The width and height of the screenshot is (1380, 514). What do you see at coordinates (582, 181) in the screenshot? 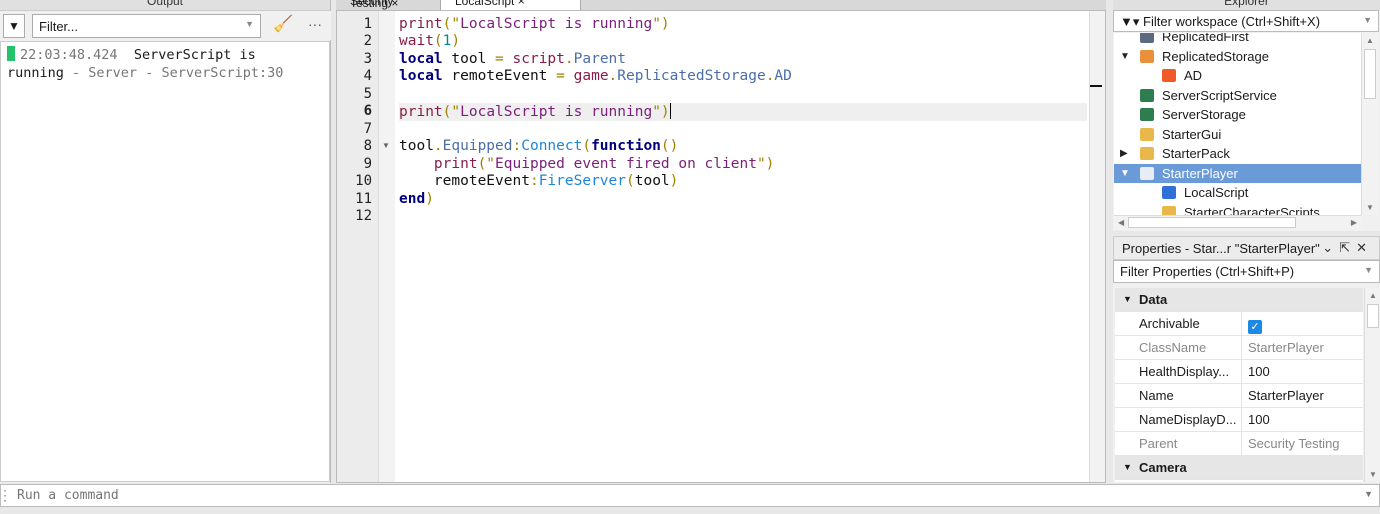
I see `code-token-meth: FireServer` at bounding box center [582, 181].